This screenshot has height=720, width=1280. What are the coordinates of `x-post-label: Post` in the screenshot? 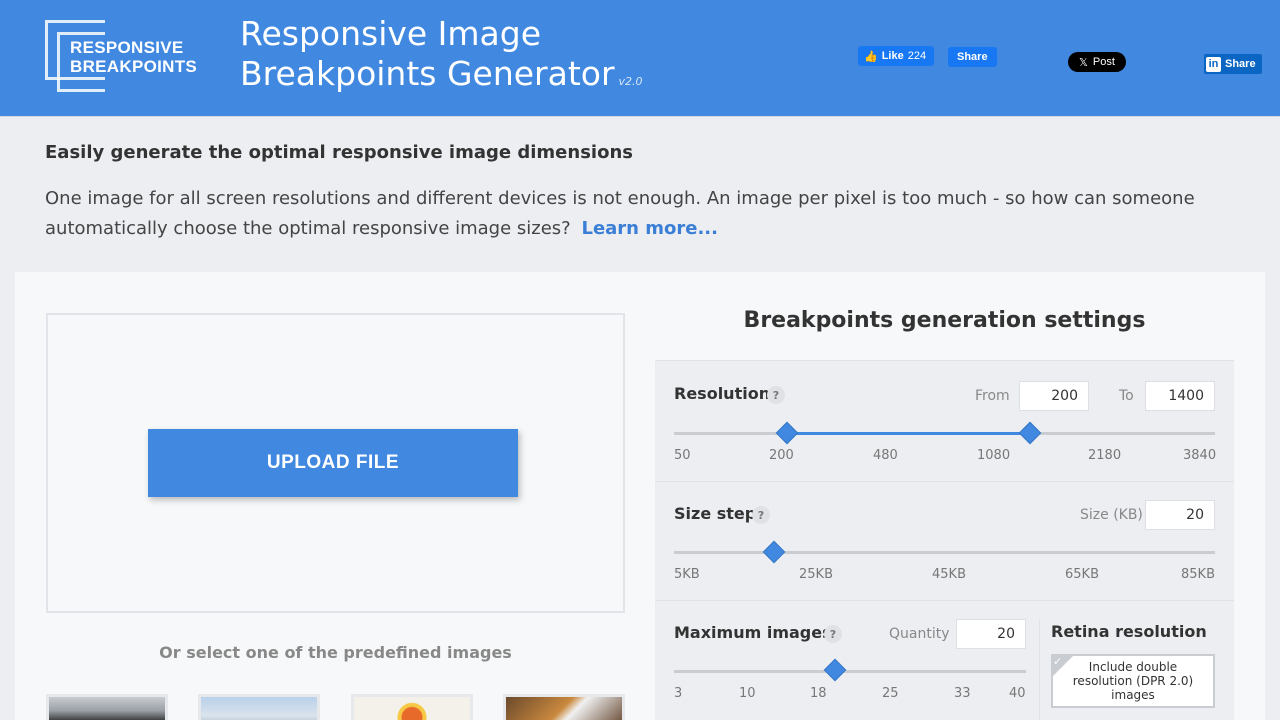 It's located at (1103, 62).